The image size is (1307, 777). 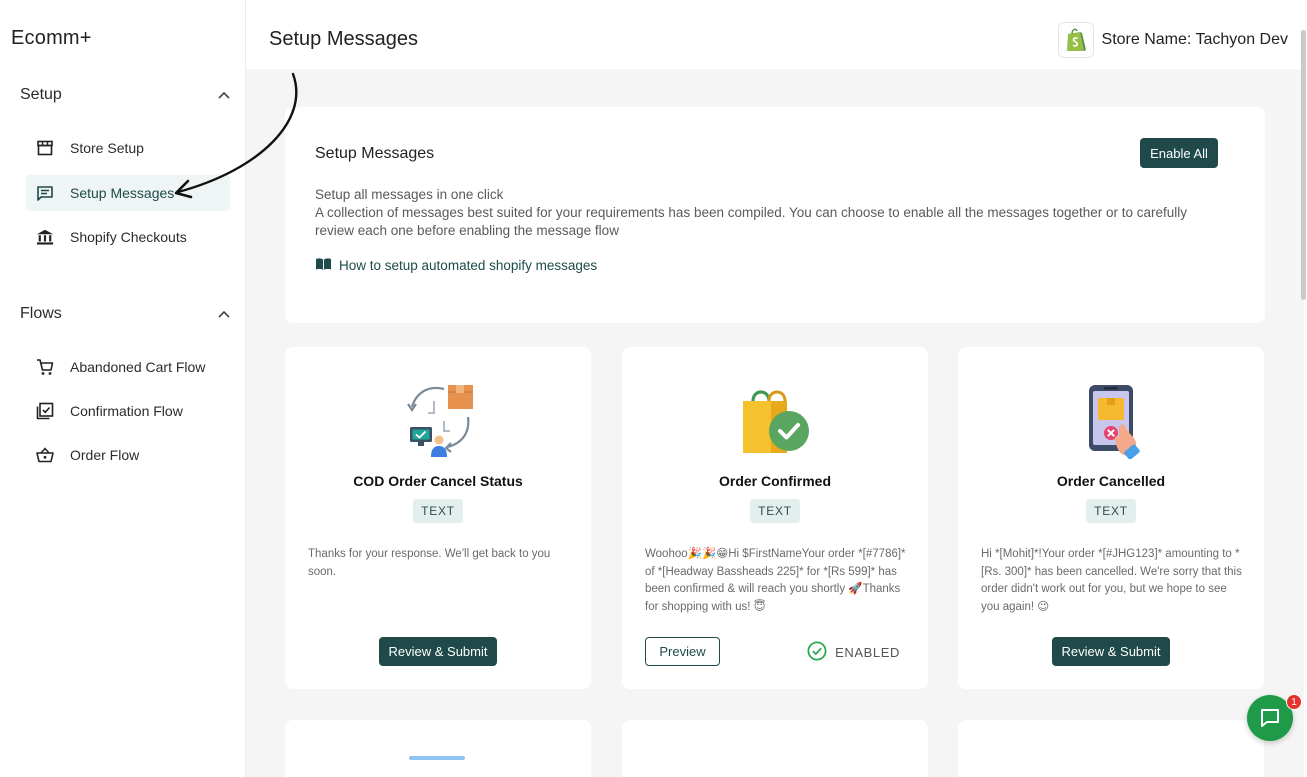 What do you see at coordinates (105, 455) in the screenshot?
I see `sidebar-item-label: Order Flow` at bounding box center [105, 455].